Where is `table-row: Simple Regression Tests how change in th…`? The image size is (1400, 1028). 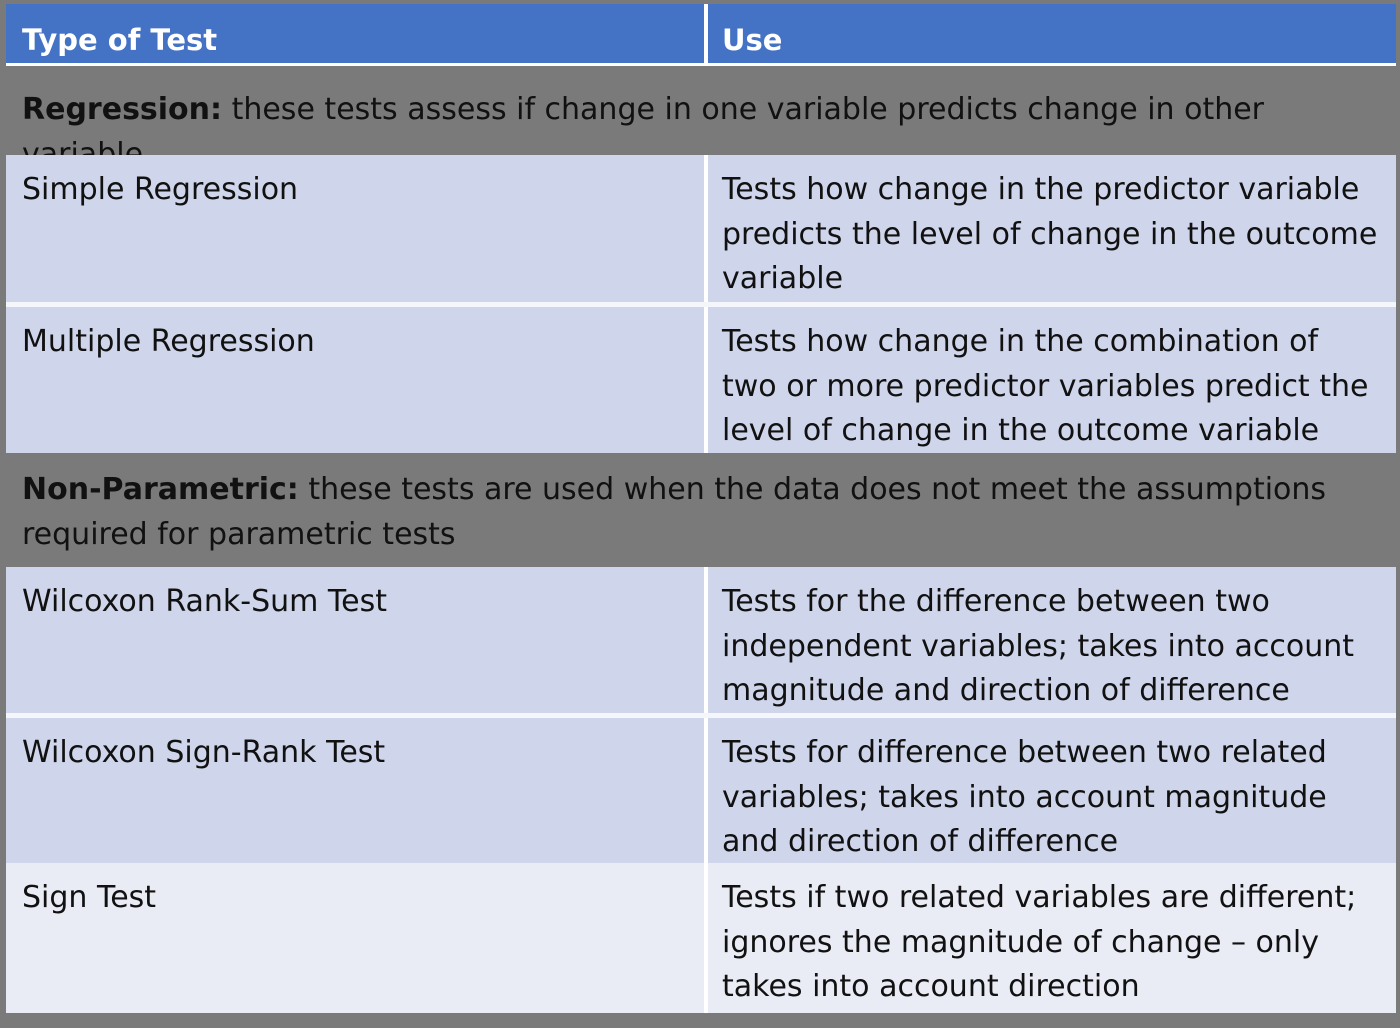
table-row: Simple Regression Tests how change in th… is located at coordinates (701, 228).